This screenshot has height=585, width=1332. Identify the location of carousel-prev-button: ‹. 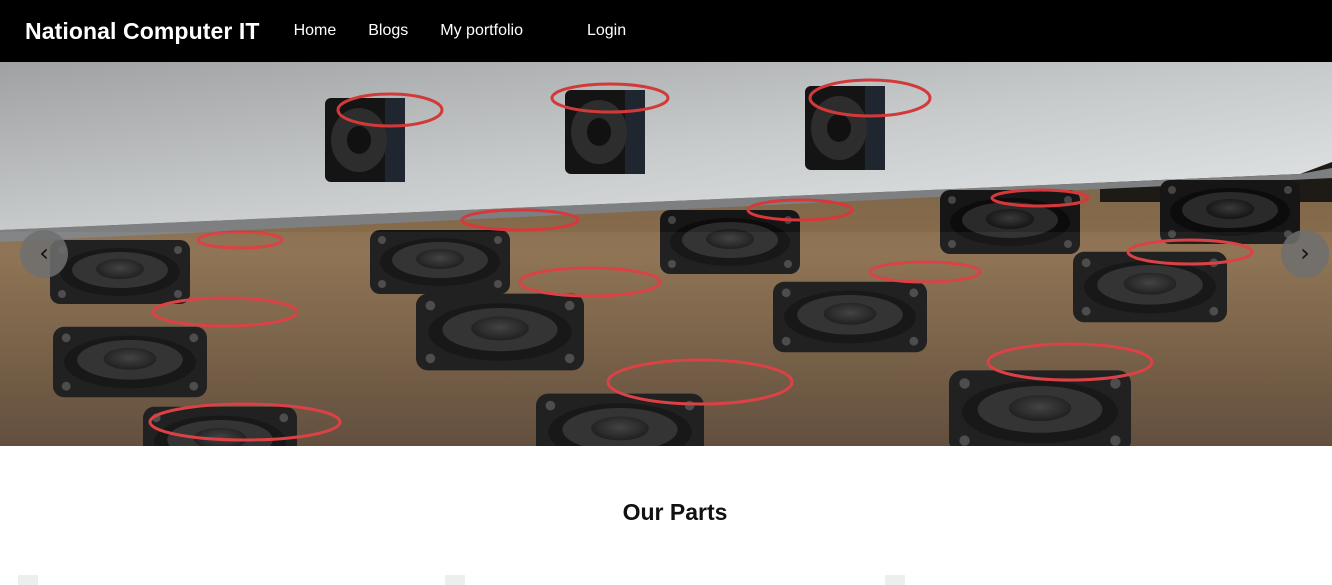
(44, 254).